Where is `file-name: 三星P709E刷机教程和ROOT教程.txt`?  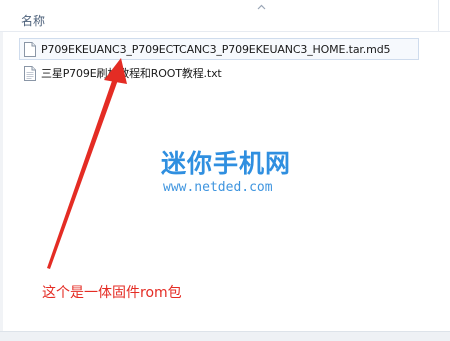 file-name: 三星P709E刷机教程和ROOT教程.txt is located at coordinates (131, 73).